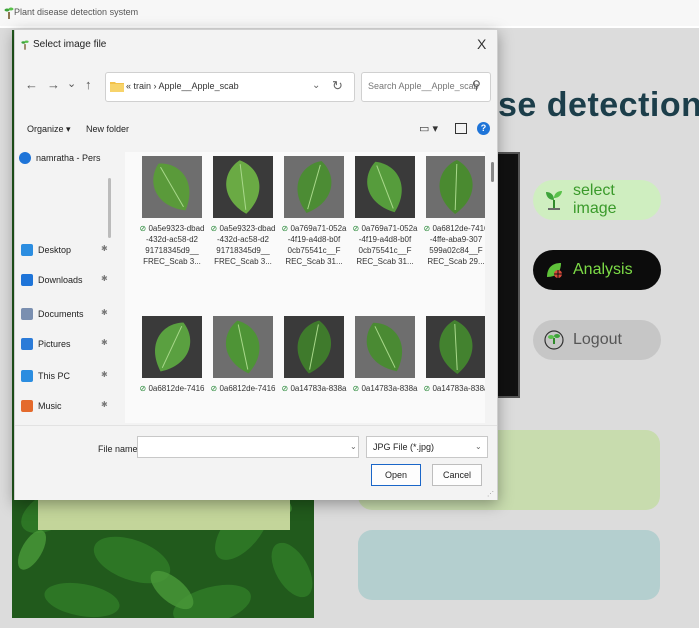 The height and width of the screenshot is (628, 699). What do you see at coordinates (71, 83) in the screenshot?
I see `recent-locations-button: ⌄` at bounding box center [71, 83].